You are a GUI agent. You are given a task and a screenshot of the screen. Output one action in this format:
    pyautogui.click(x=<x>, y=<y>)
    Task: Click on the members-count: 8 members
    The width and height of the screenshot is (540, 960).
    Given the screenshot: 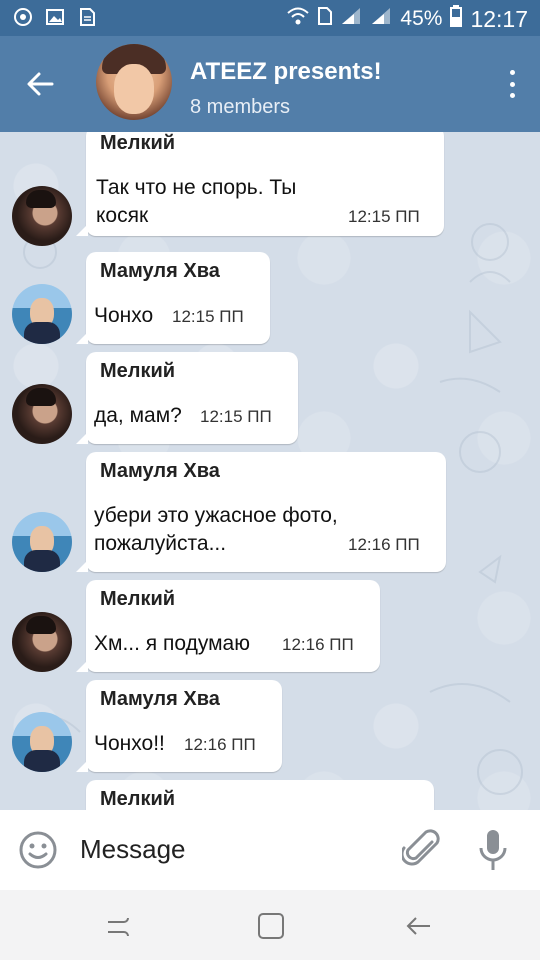 What is the action you would take?
    pyautogui.click(x=240, y=107)
    